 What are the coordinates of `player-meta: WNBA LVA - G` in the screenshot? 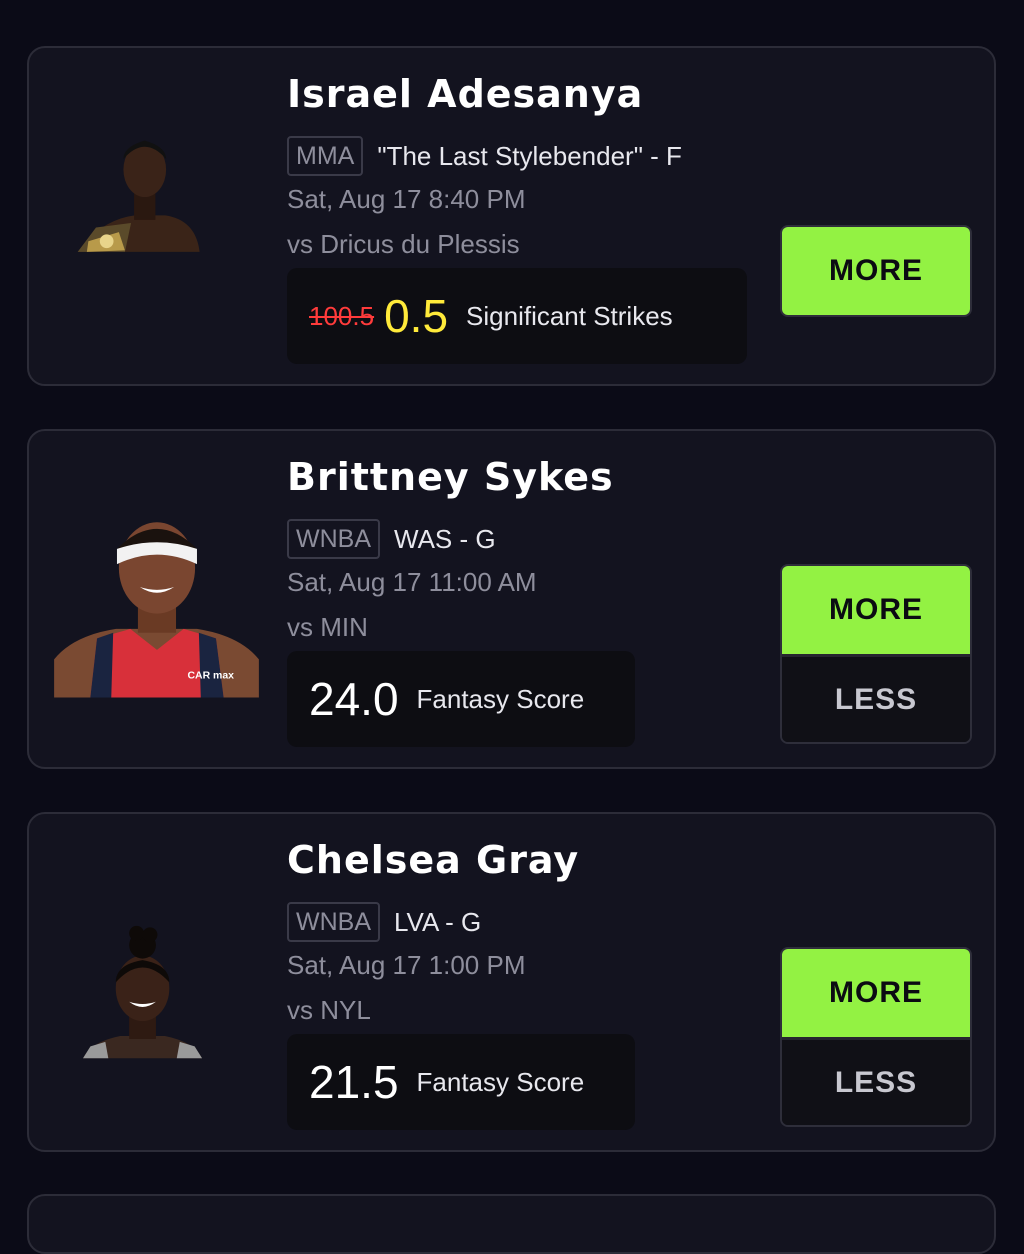 It's located at (384, 922).